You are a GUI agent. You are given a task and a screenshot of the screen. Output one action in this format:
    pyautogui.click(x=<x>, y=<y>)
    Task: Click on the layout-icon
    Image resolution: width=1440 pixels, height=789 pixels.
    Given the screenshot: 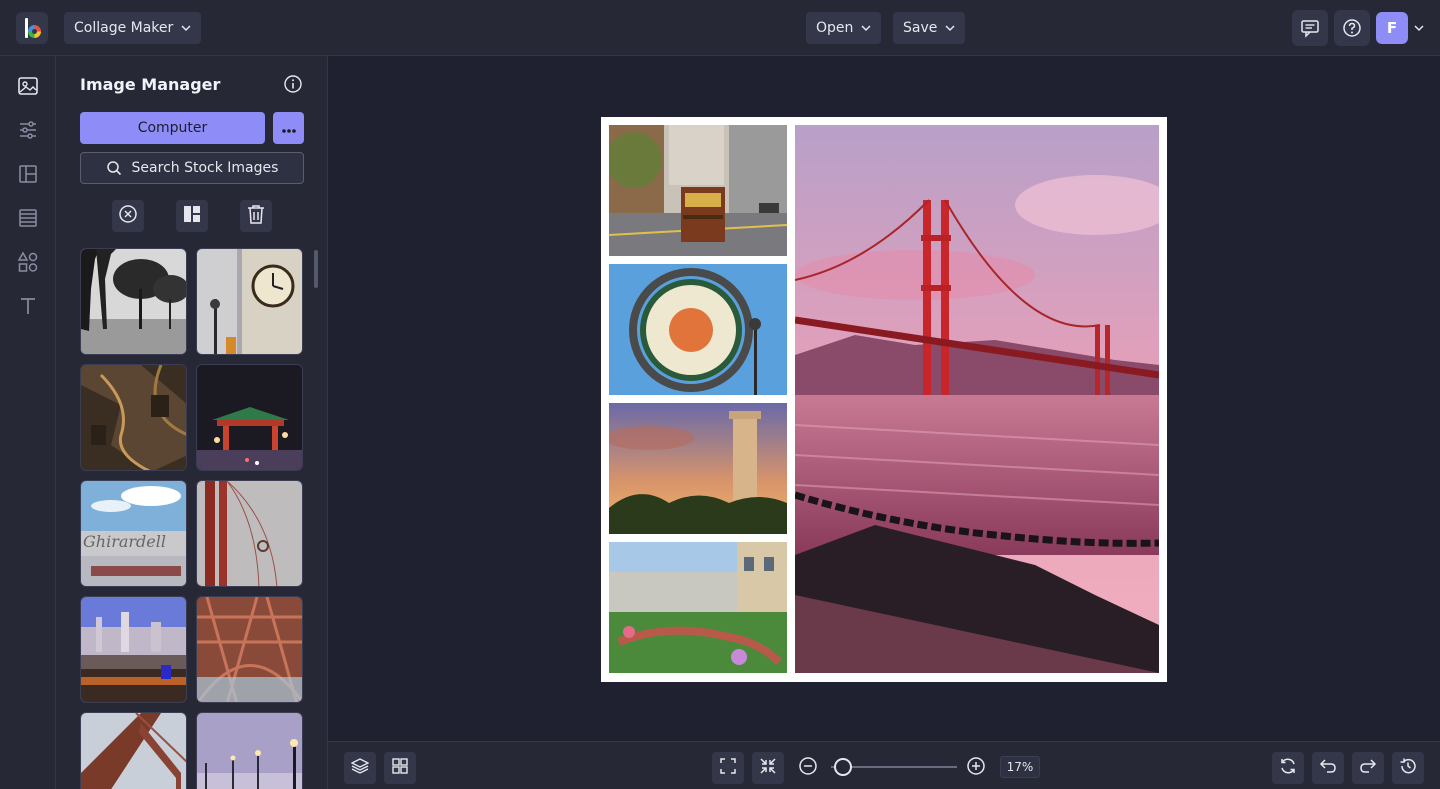 What is the action you would take?
    pyautogui.click(x=28, y=174)
    